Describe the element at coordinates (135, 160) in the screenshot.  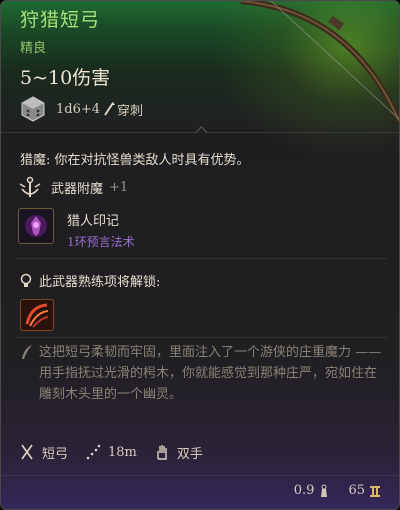
I see `passive-text: 猎魔: 你在对抗怪兽类敌人时具有优势。` at that location.